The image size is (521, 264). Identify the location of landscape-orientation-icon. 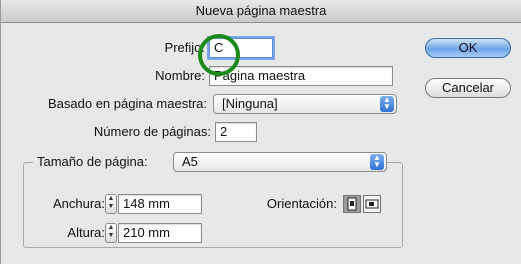
(372, 204).